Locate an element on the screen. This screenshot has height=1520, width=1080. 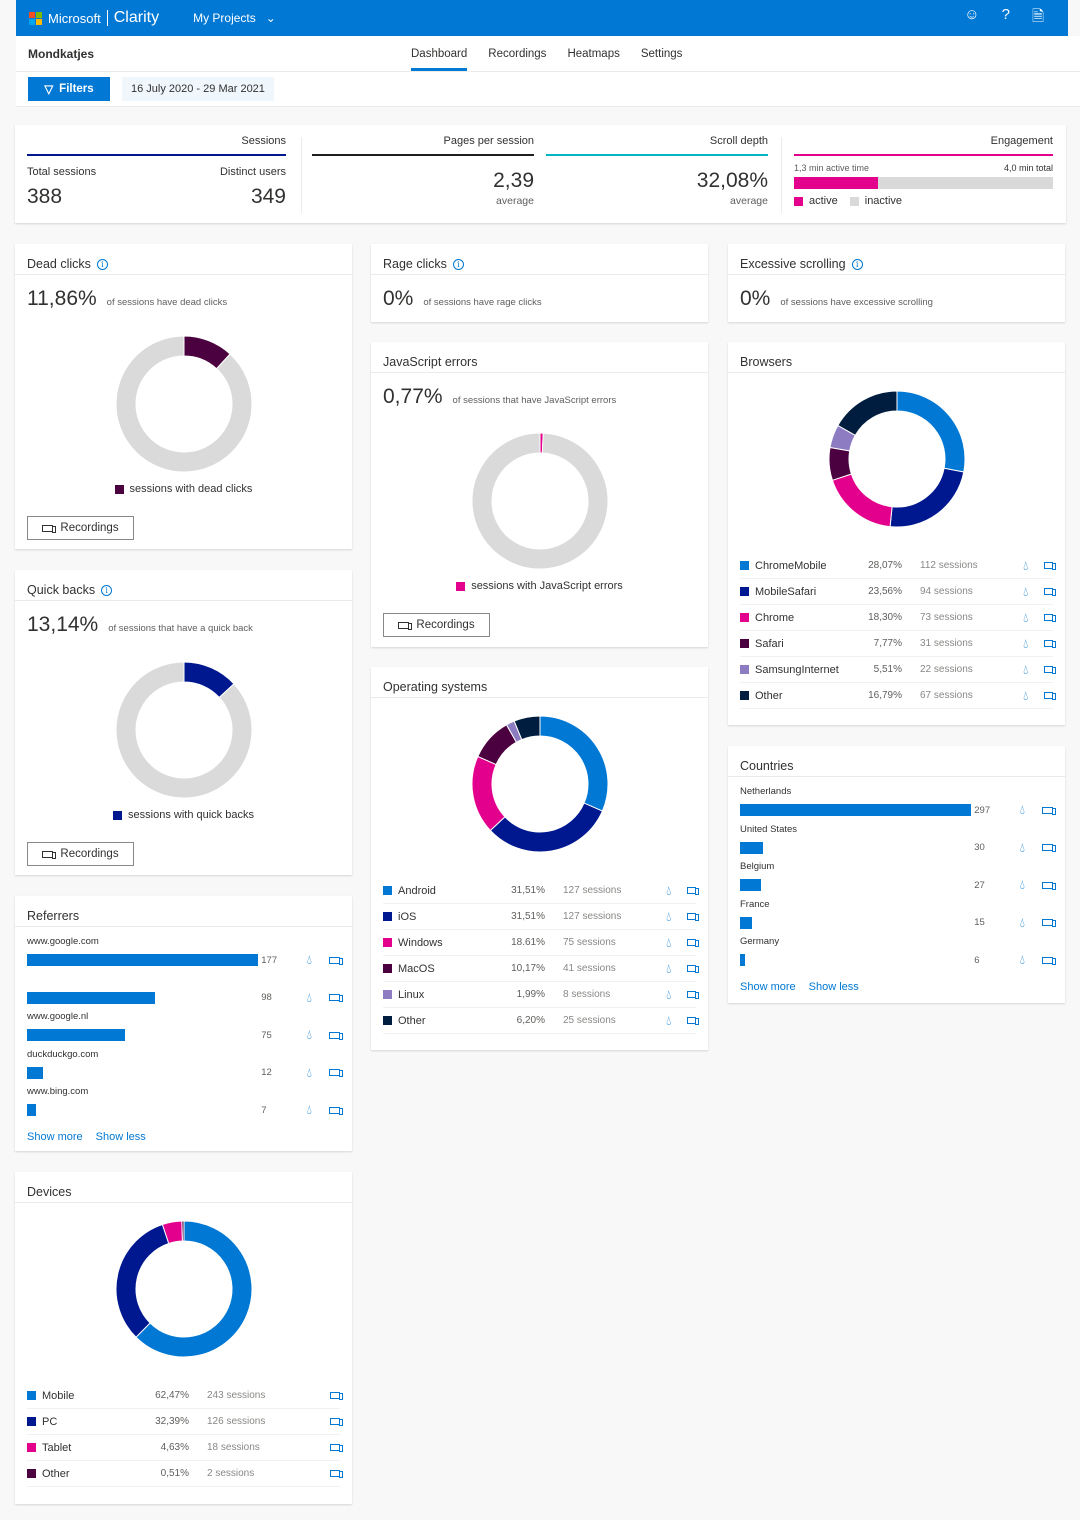
countries-show-less: Show less is located at coordinates (834, 987).